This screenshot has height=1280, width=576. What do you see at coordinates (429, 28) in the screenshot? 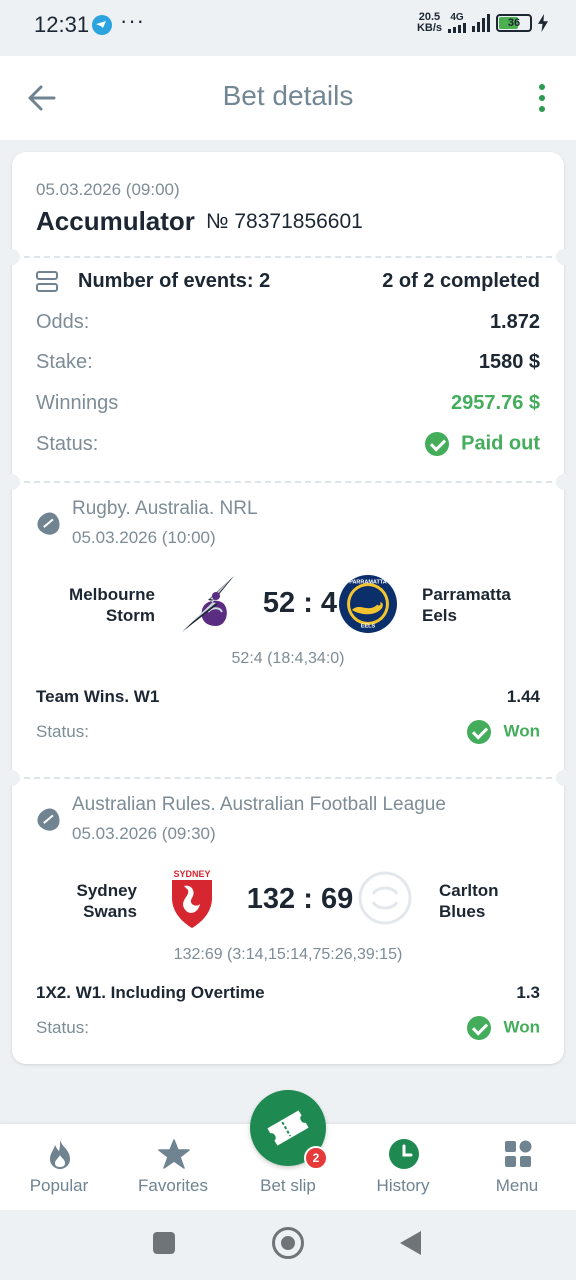
I see `speed-unit: KB/s` at bounding box center [429, 28].